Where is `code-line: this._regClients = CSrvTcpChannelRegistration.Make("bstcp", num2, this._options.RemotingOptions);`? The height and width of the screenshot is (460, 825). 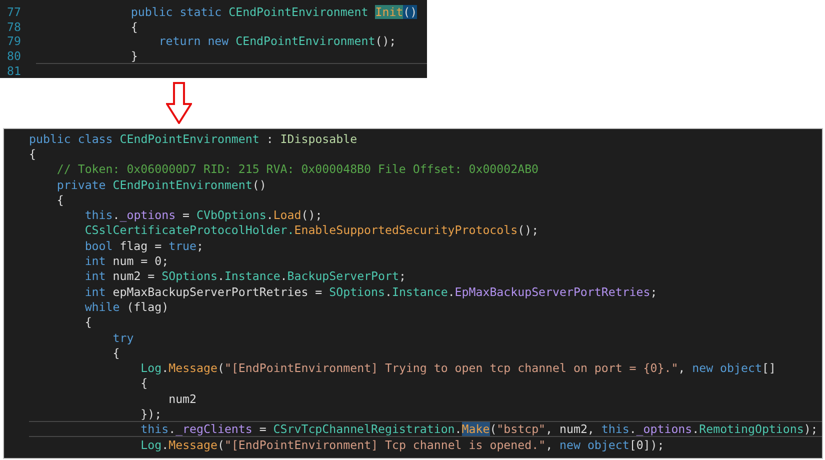
code-line: this._regClients = CSrvTcpChannelRegistration.Make("bstcp", num2, this._options.RemotingOptions); is located at coordinates (425, 429).